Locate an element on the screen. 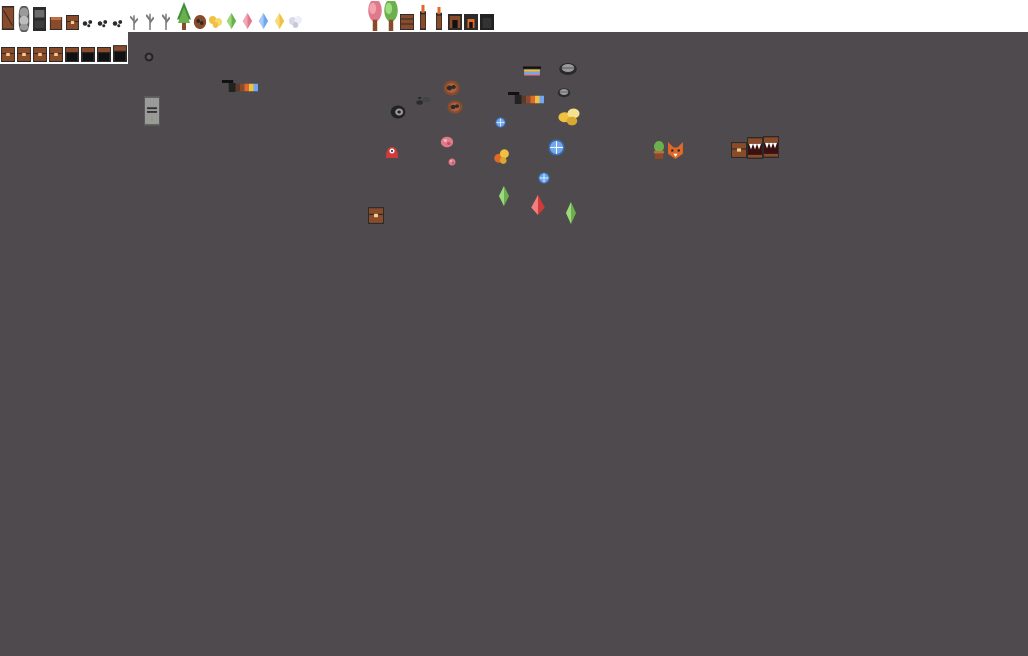 Image resolution: width=1028 pixels, height=656 pixels. red-crystal-icon is located at coordinates (538, 205).